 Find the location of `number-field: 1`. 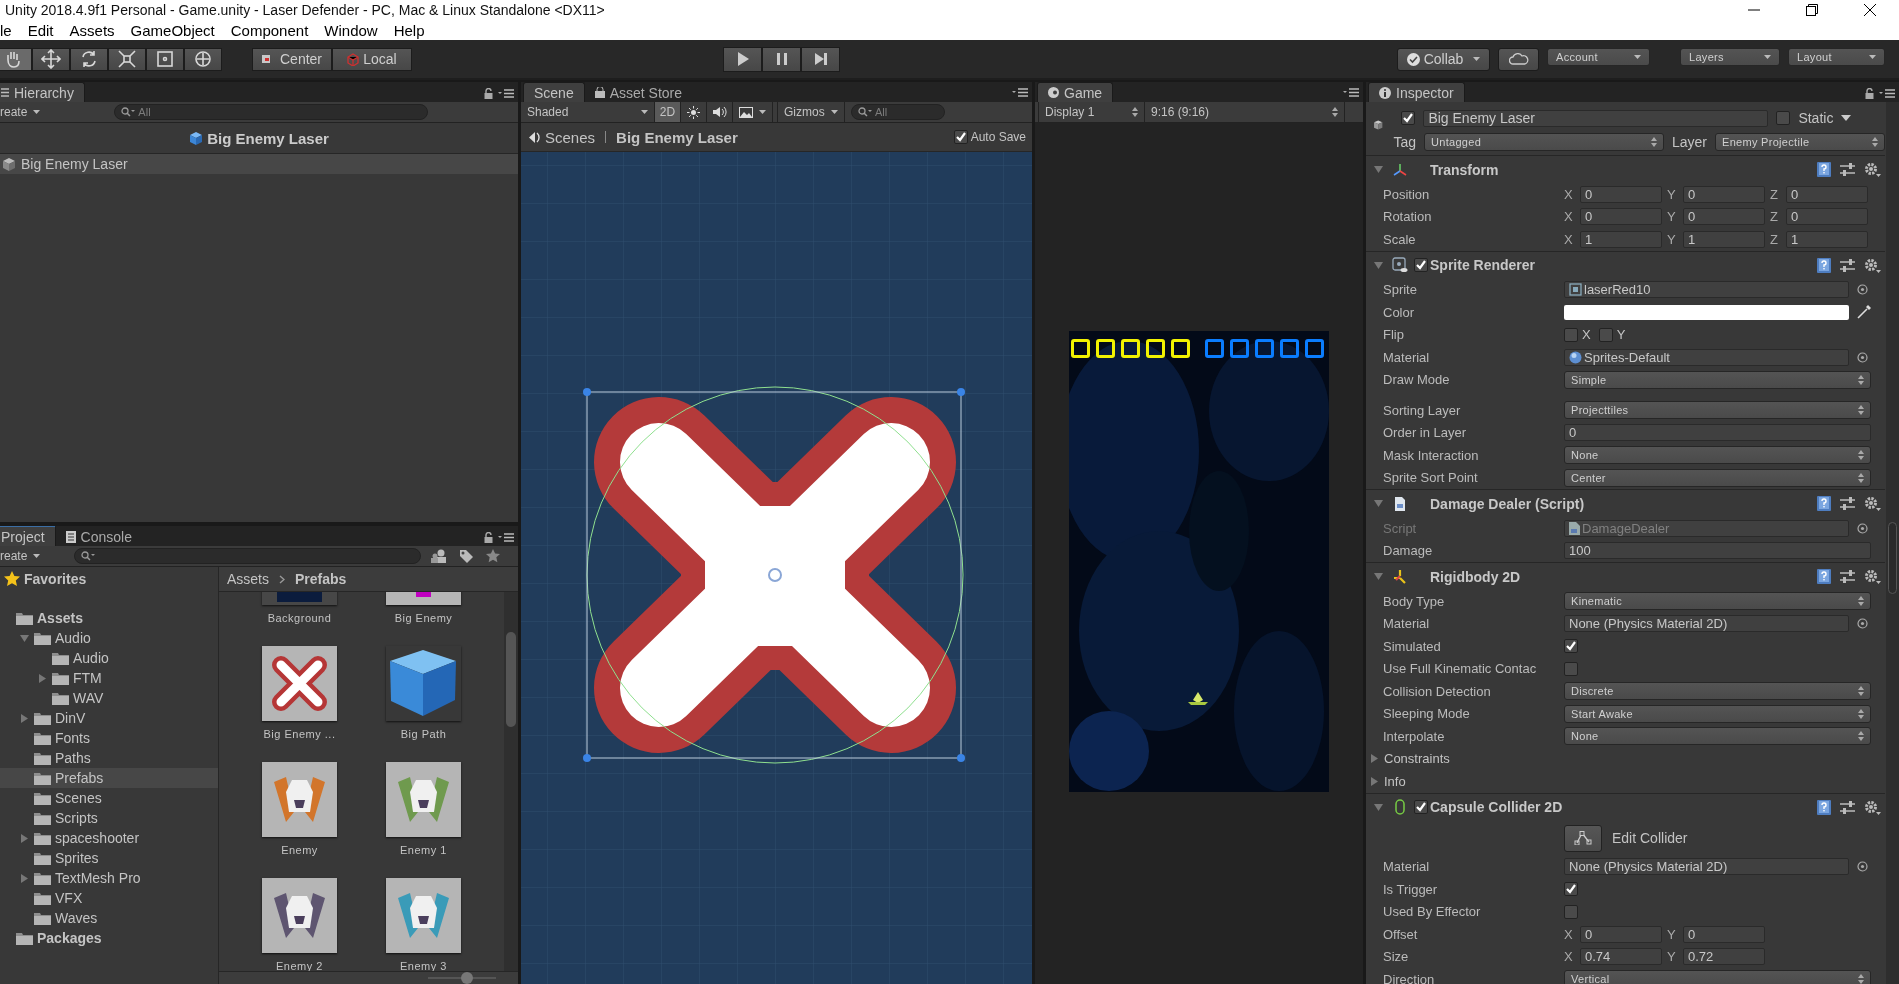

number-field: 1 is located at coordinates (1621, 239).